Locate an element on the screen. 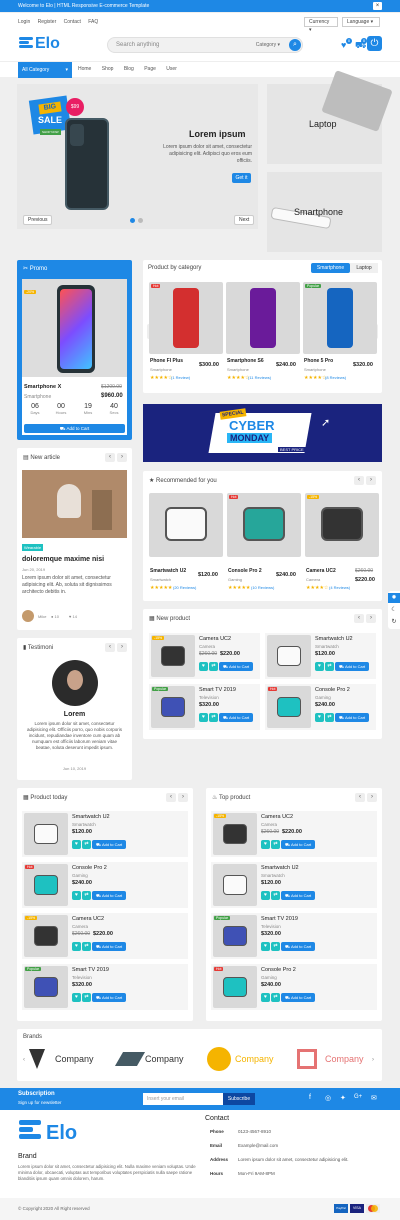  close-icon: × is located at coordinates (377, 6).